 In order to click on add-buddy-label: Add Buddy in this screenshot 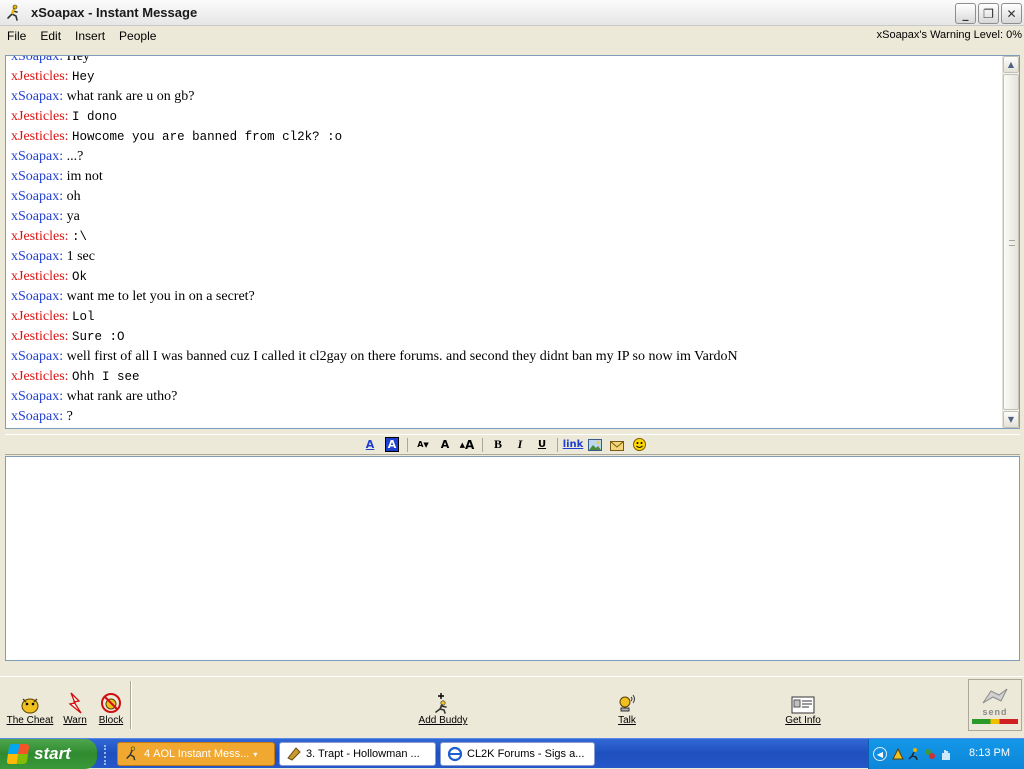, I will do `click(443, 720)`.